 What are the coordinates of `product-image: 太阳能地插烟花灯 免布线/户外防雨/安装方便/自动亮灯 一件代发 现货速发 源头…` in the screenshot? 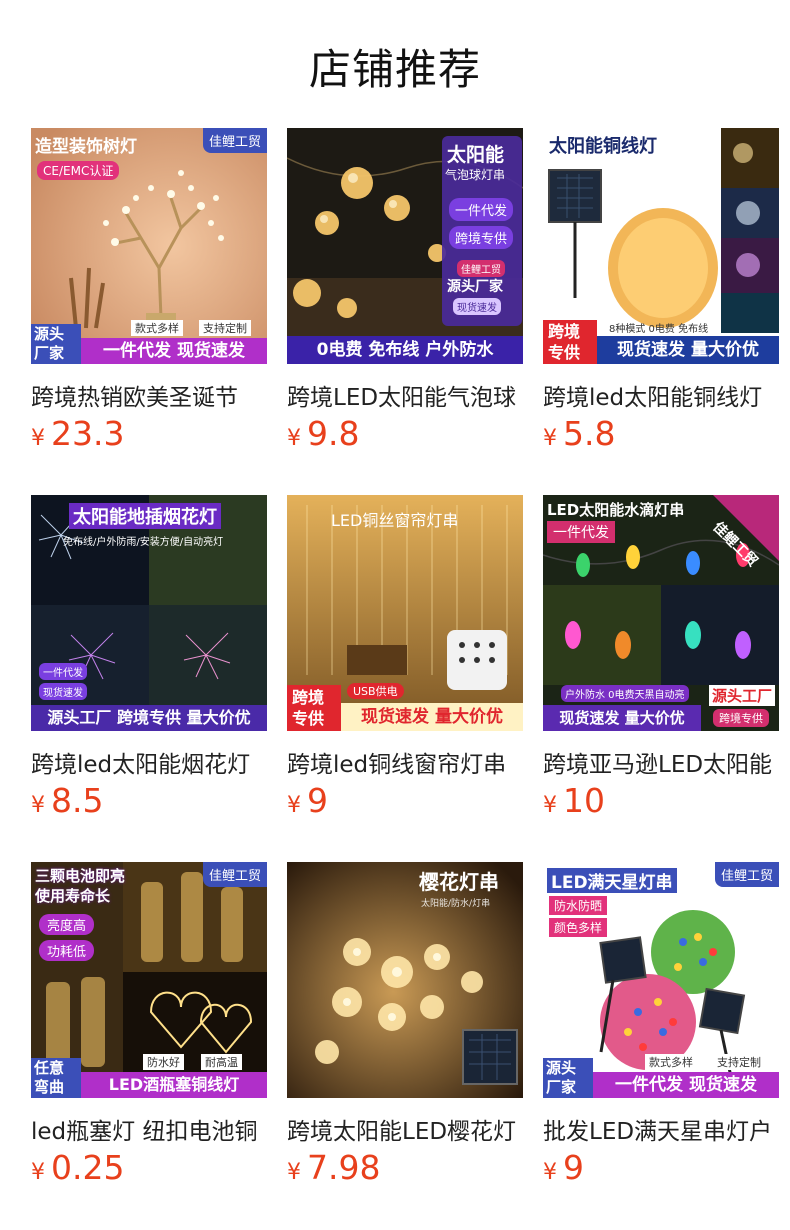 It's located at (149, 613).